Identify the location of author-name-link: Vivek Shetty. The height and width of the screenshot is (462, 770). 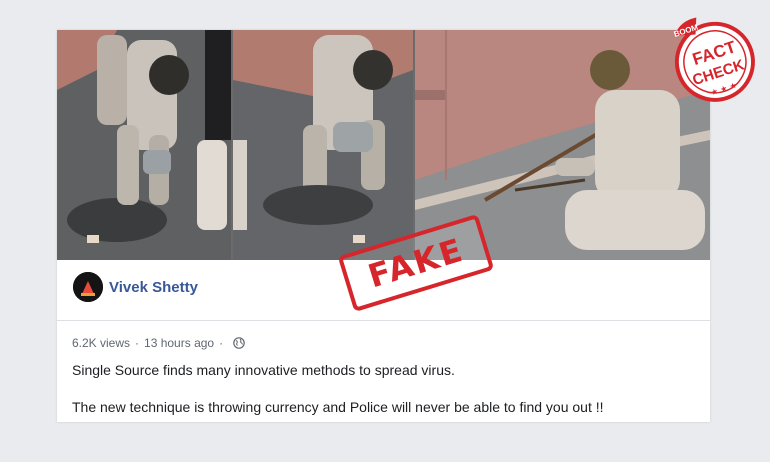
(153, 287).